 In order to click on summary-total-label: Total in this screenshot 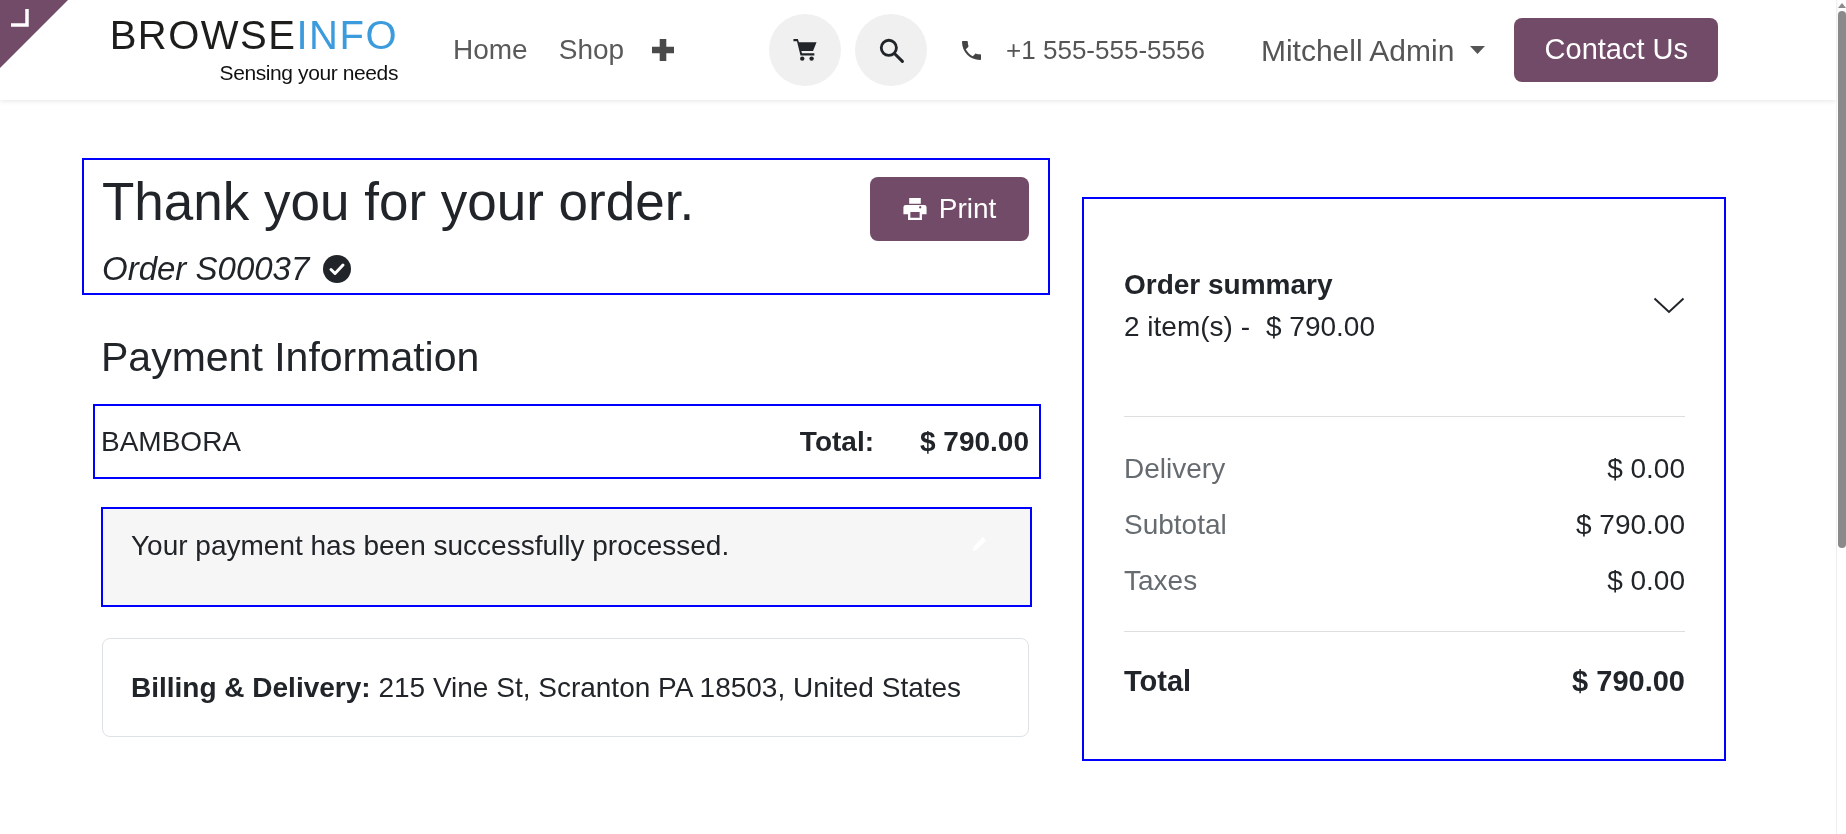, I will do `click(1158, 681)`.